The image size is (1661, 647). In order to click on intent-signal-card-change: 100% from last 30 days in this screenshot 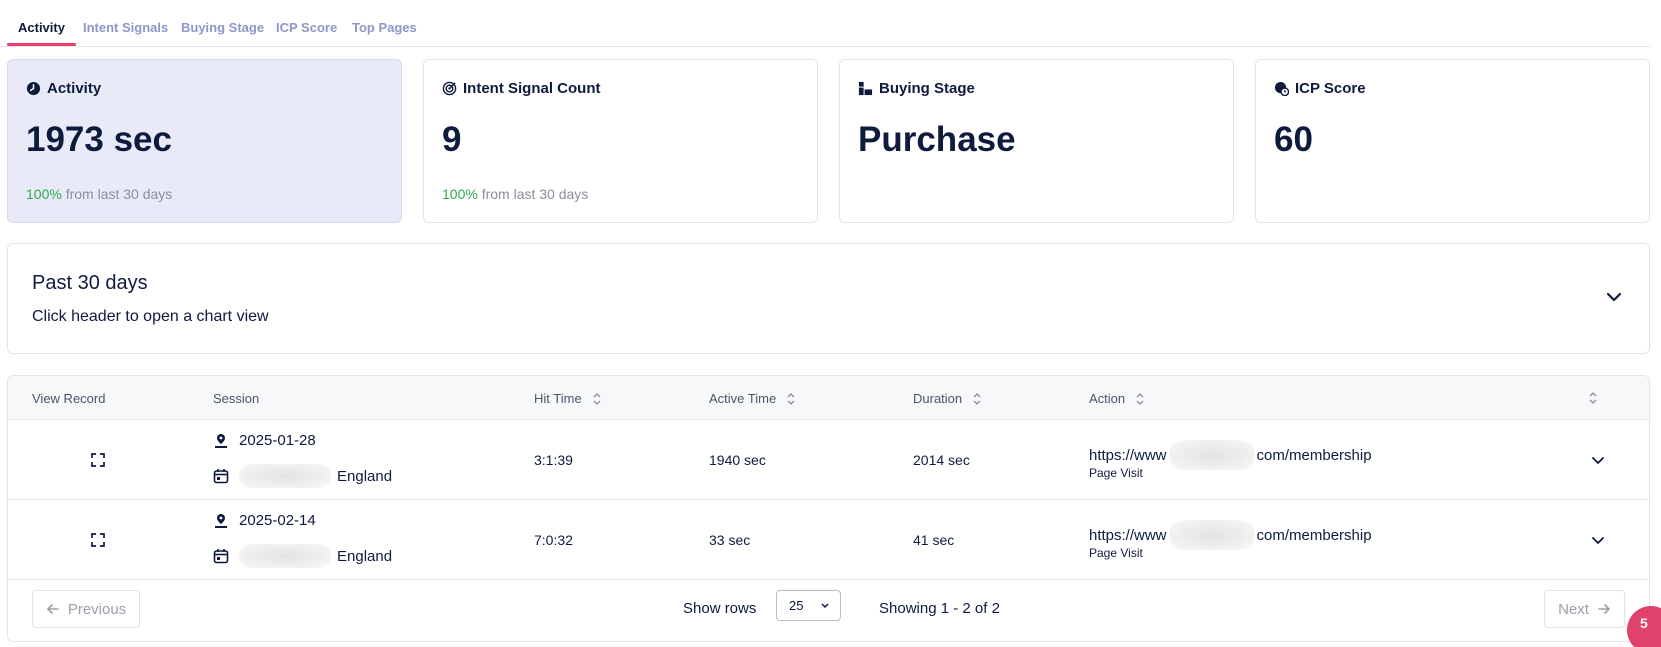, I will do `click(515, 194)`.